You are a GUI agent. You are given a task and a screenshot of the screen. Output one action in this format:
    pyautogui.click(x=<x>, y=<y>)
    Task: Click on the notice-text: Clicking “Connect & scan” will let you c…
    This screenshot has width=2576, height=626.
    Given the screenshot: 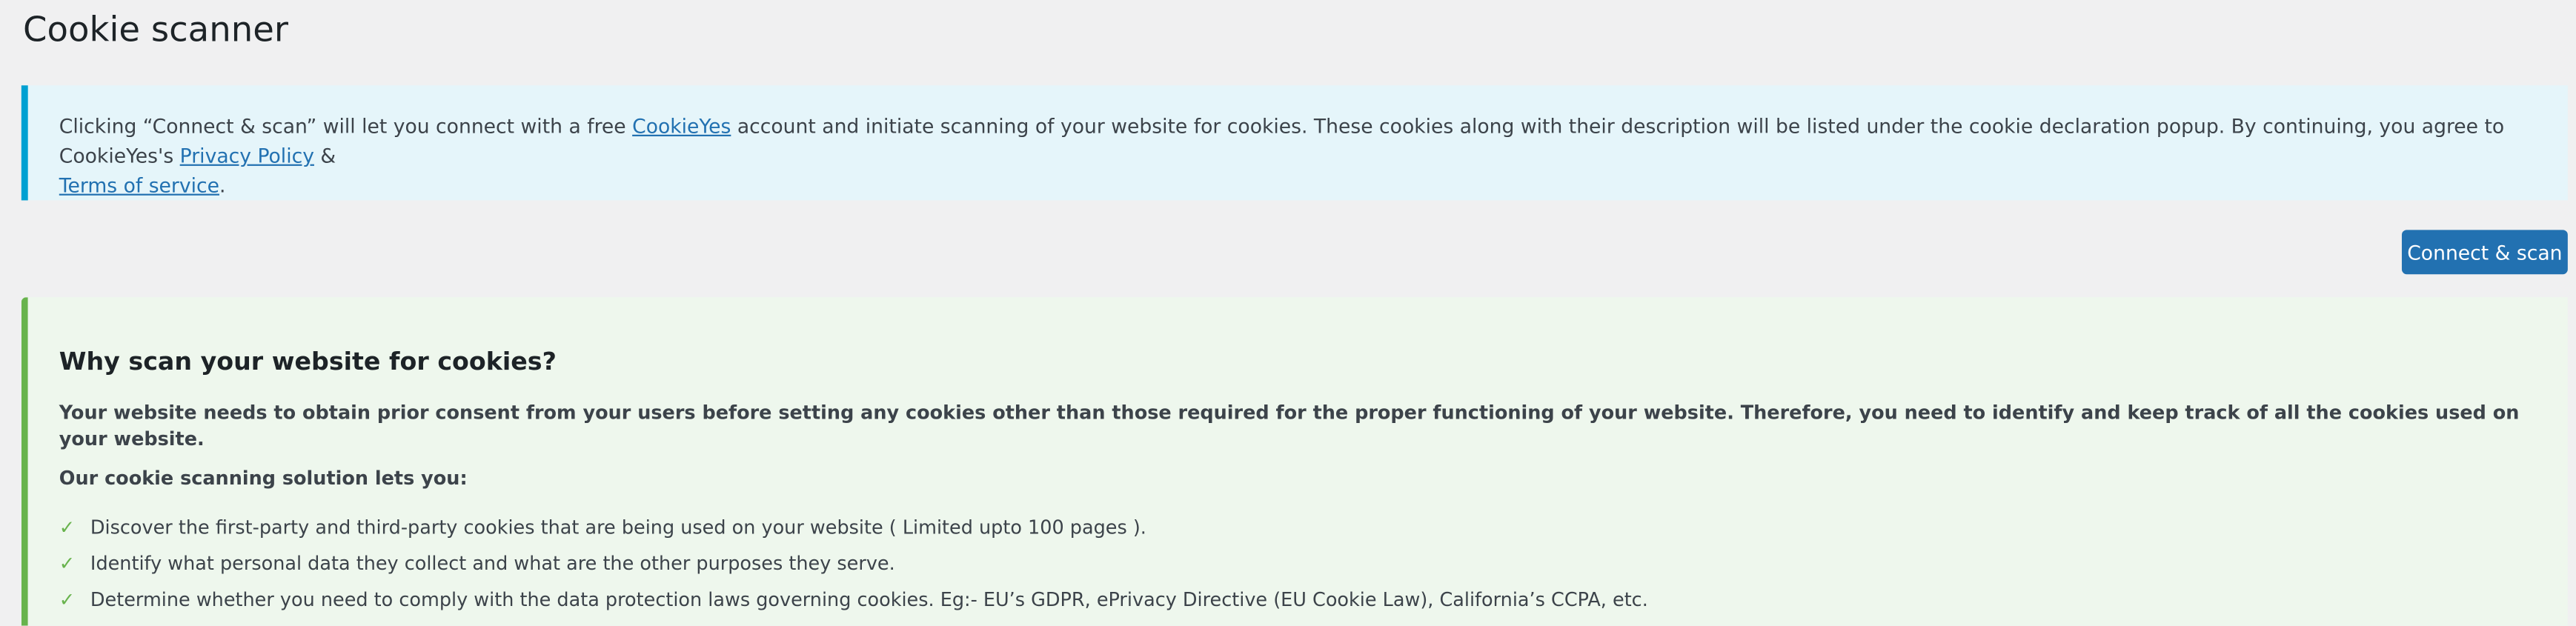 What is the action you would take?
    pyautogui.click(x=346, y=127)
    